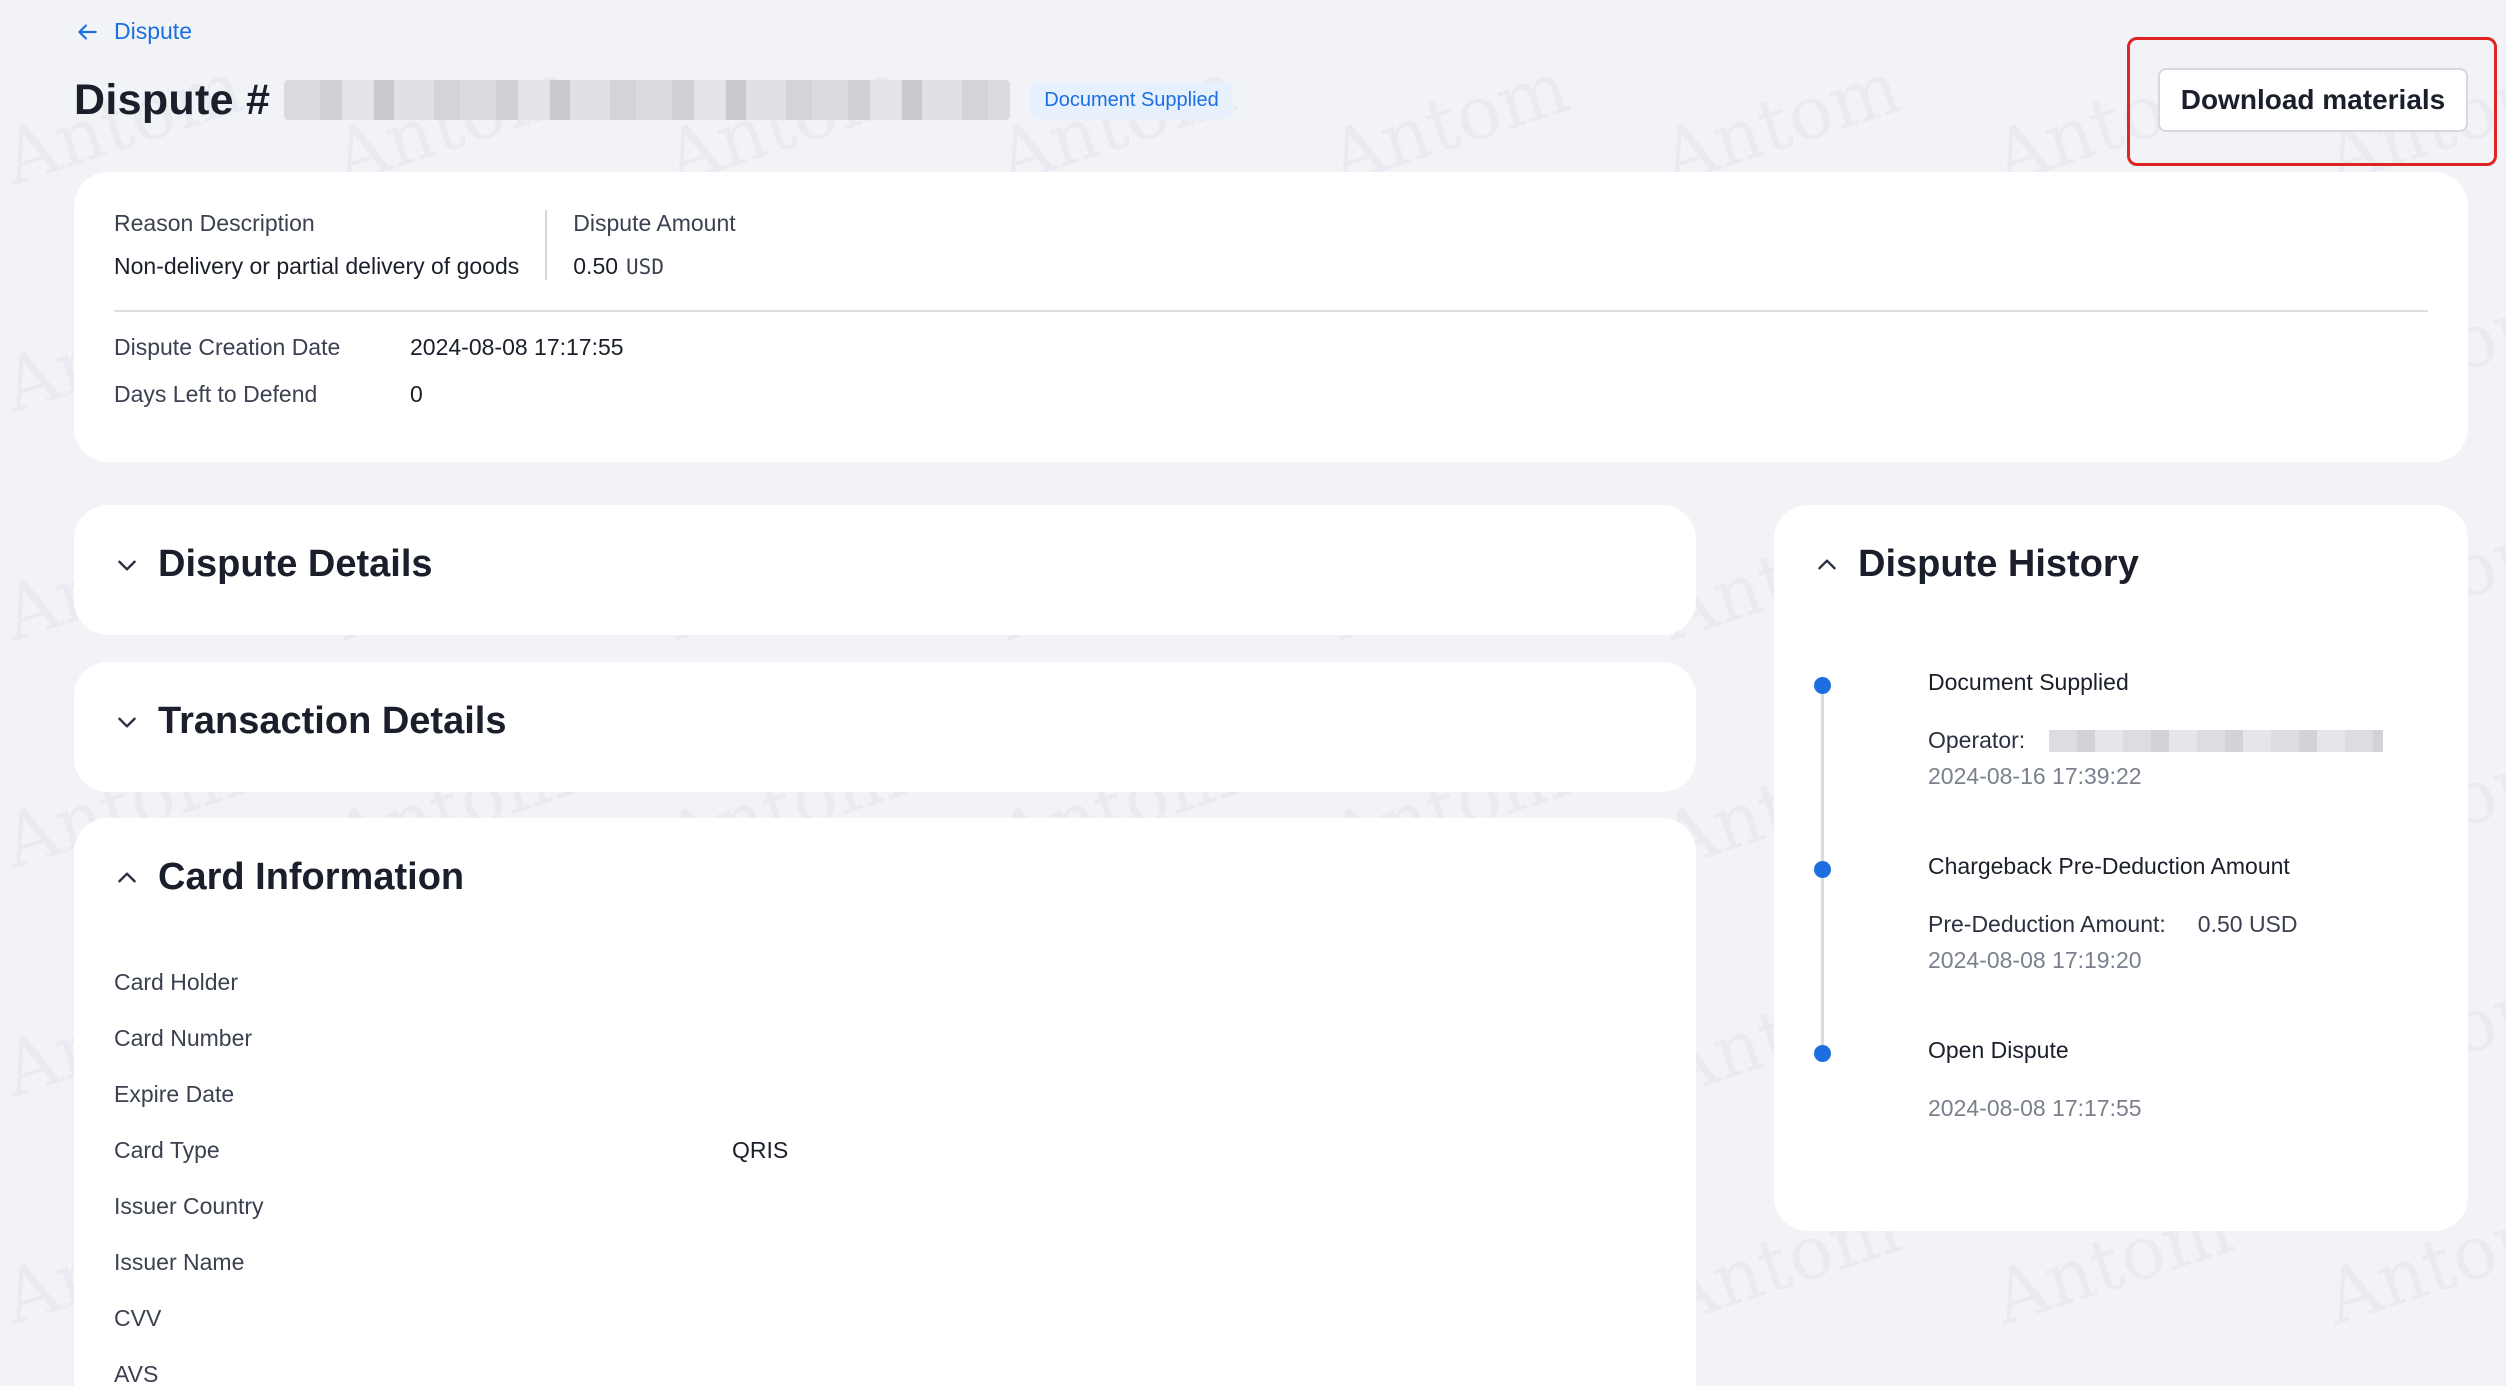 This screenshot has height=1386, width=2506. I want to click on days-left-label: Days Left to Defend, so click(216, 394).